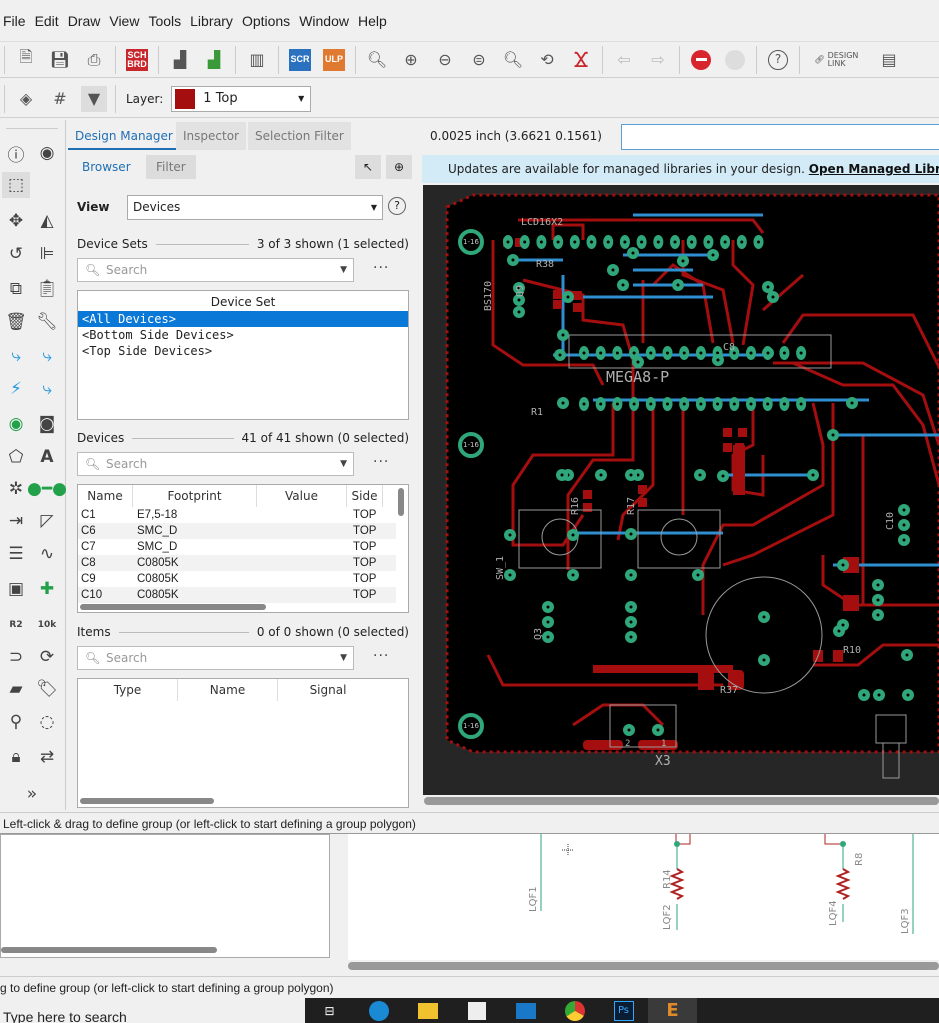 This screenshot has height=1023, width=939. Describe the element at coordinates (47, 153) in the screenshot. I see `show-icon: ◉` at that location.